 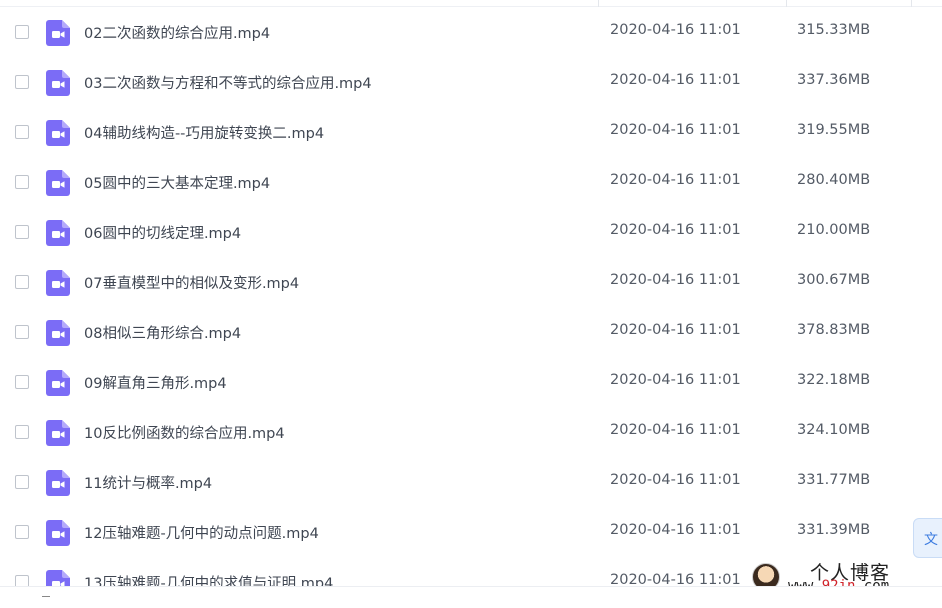 I want to click on file-size: 331.39MB, so click(x=834, y=530).